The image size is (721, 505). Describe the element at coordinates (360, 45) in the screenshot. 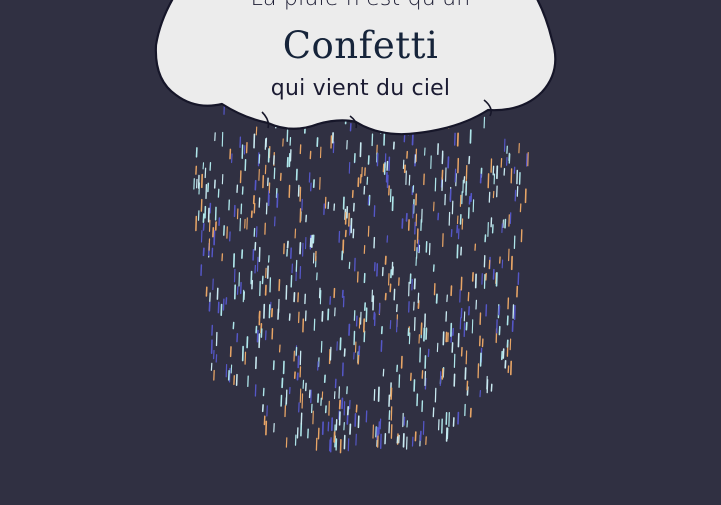

I see `cloud-text-confetti: Confetti` at that location.